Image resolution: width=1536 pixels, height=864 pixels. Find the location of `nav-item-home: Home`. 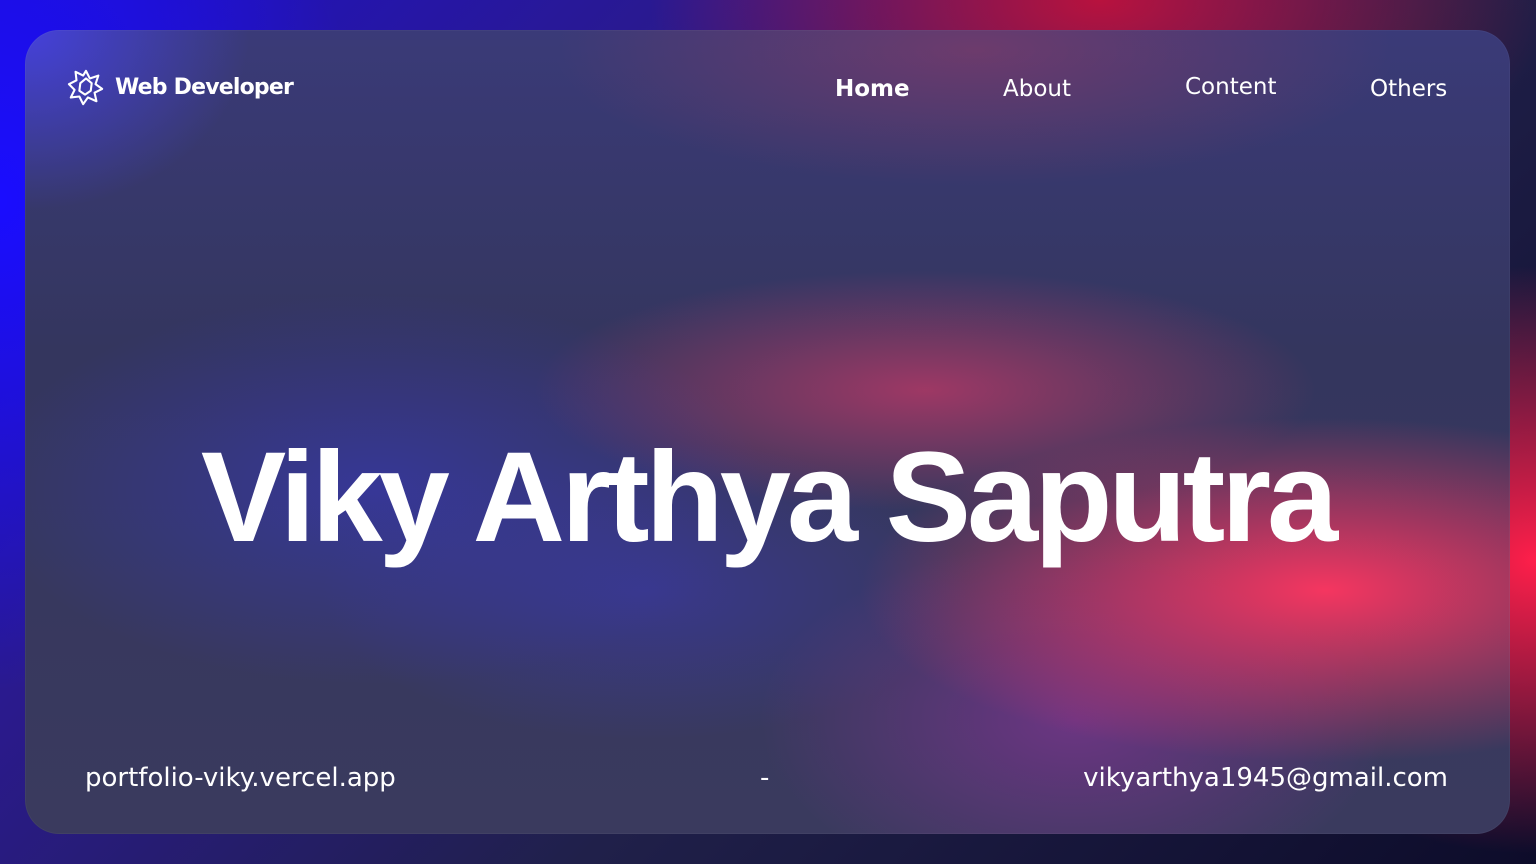

nav-item-home: Home is located at coordinates (872, 89).